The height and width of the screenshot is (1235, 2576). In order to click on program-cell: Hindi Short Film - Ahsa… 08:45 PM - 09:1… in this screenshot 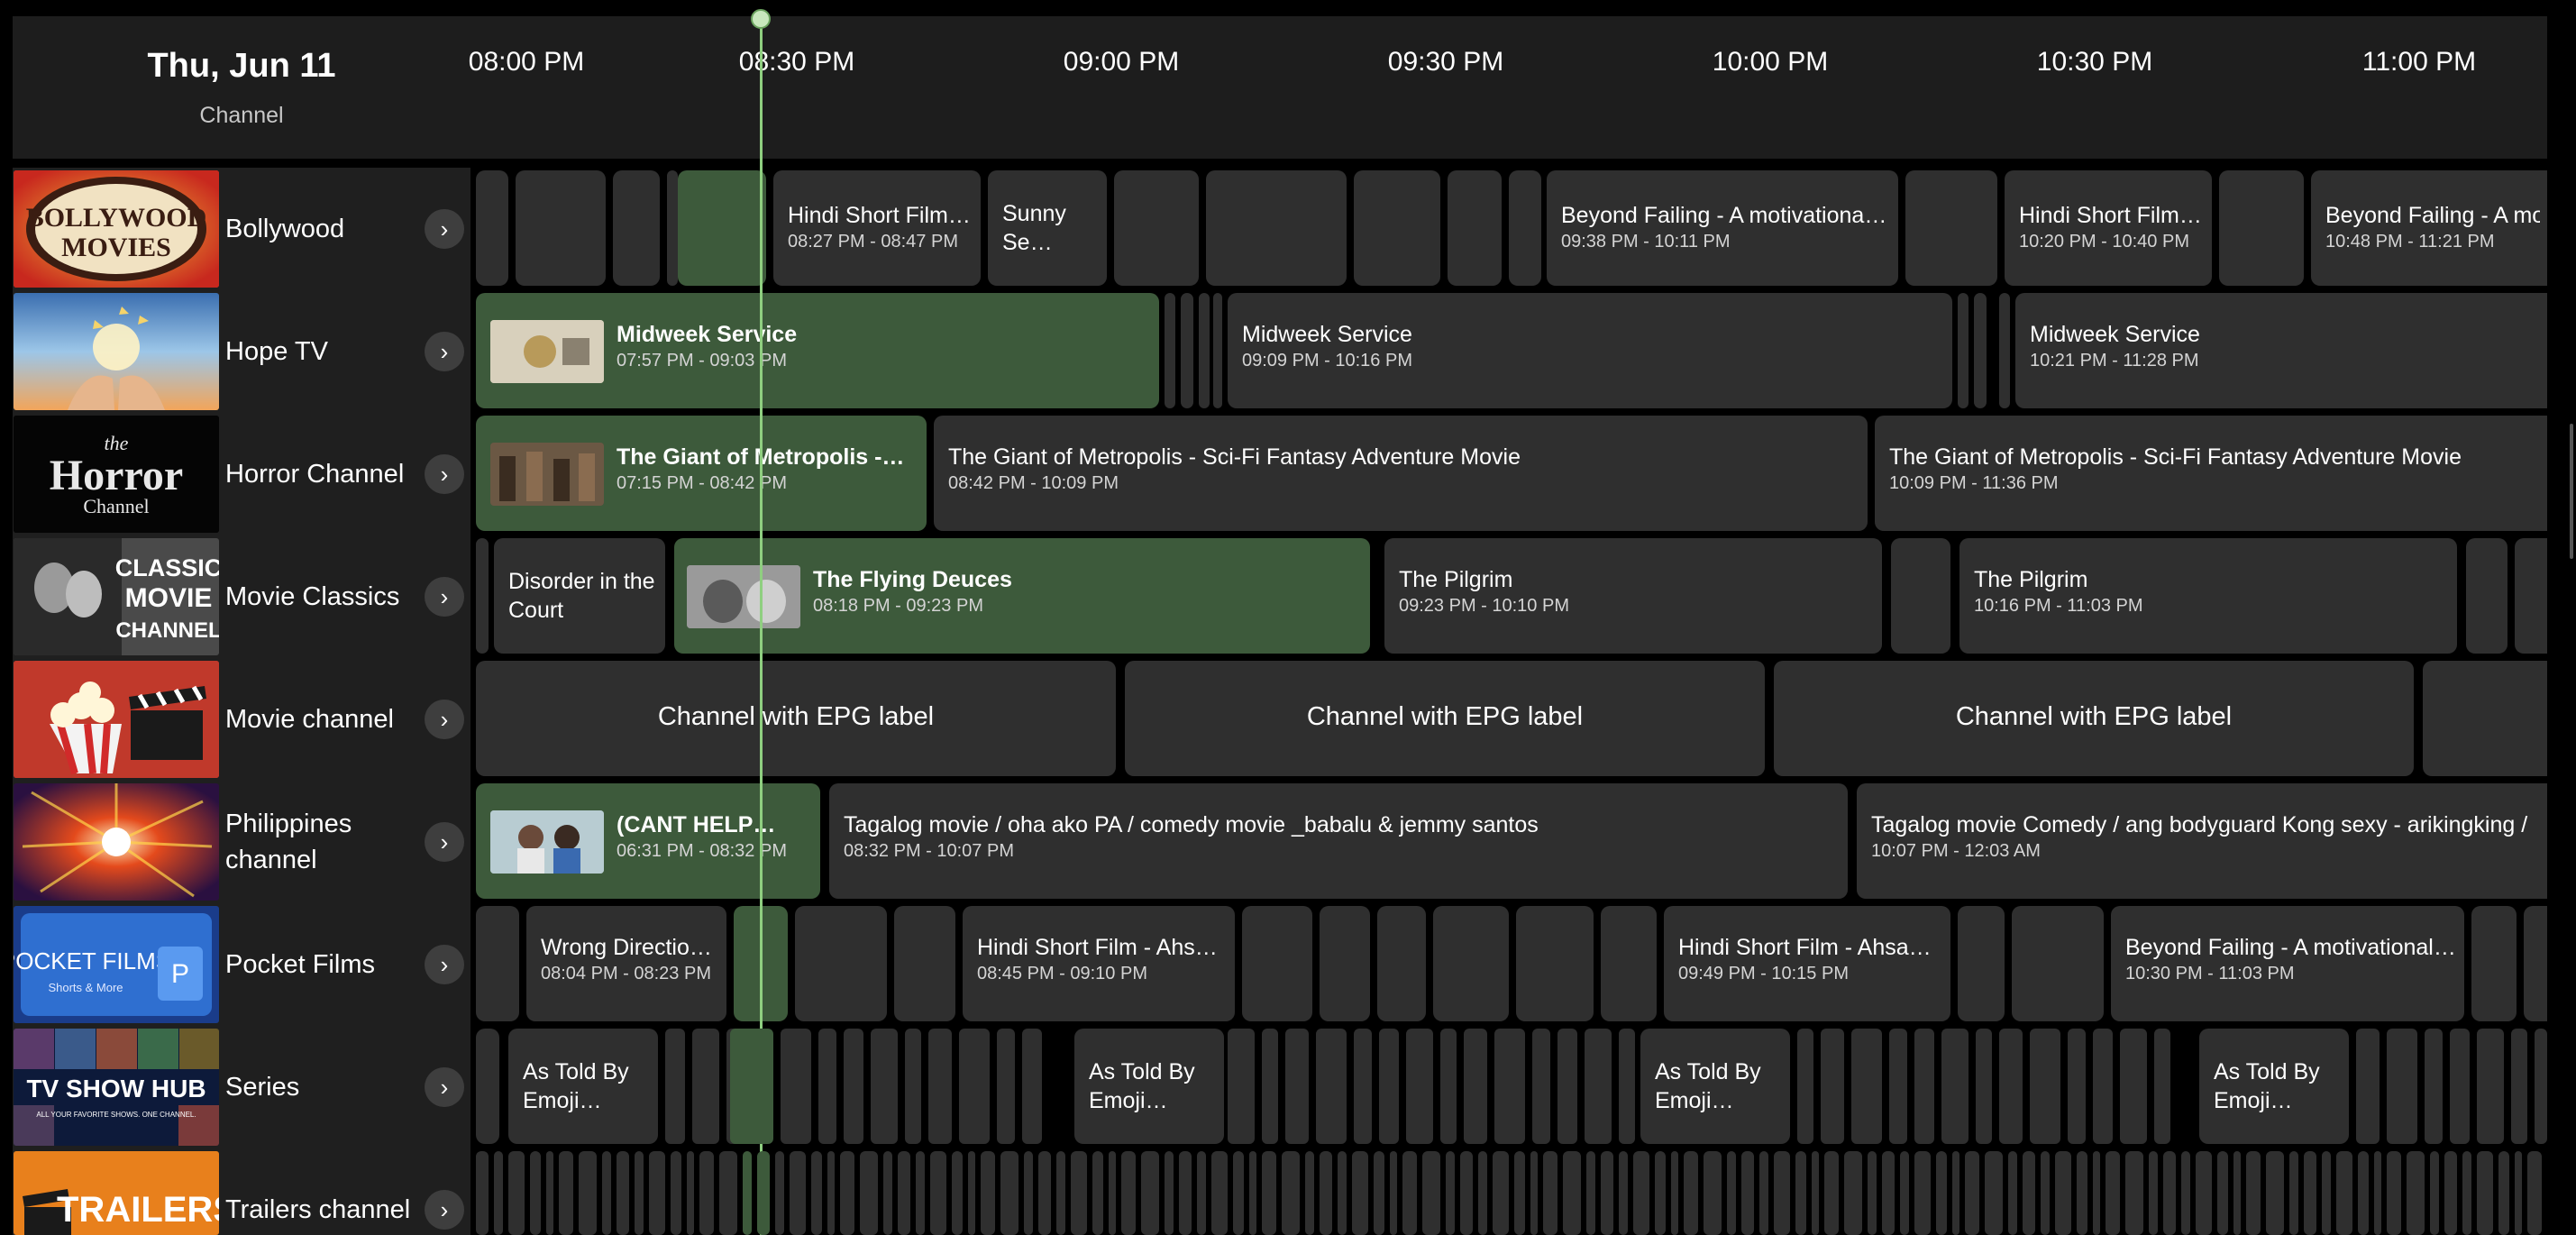, I will do `click(1099, 963)`.